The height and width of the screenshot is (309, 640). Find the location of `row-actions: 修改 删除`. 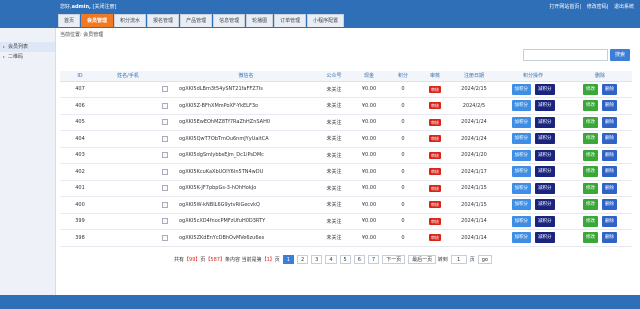

row-actions: 修改 删除 is located at coordinates (600, 188).